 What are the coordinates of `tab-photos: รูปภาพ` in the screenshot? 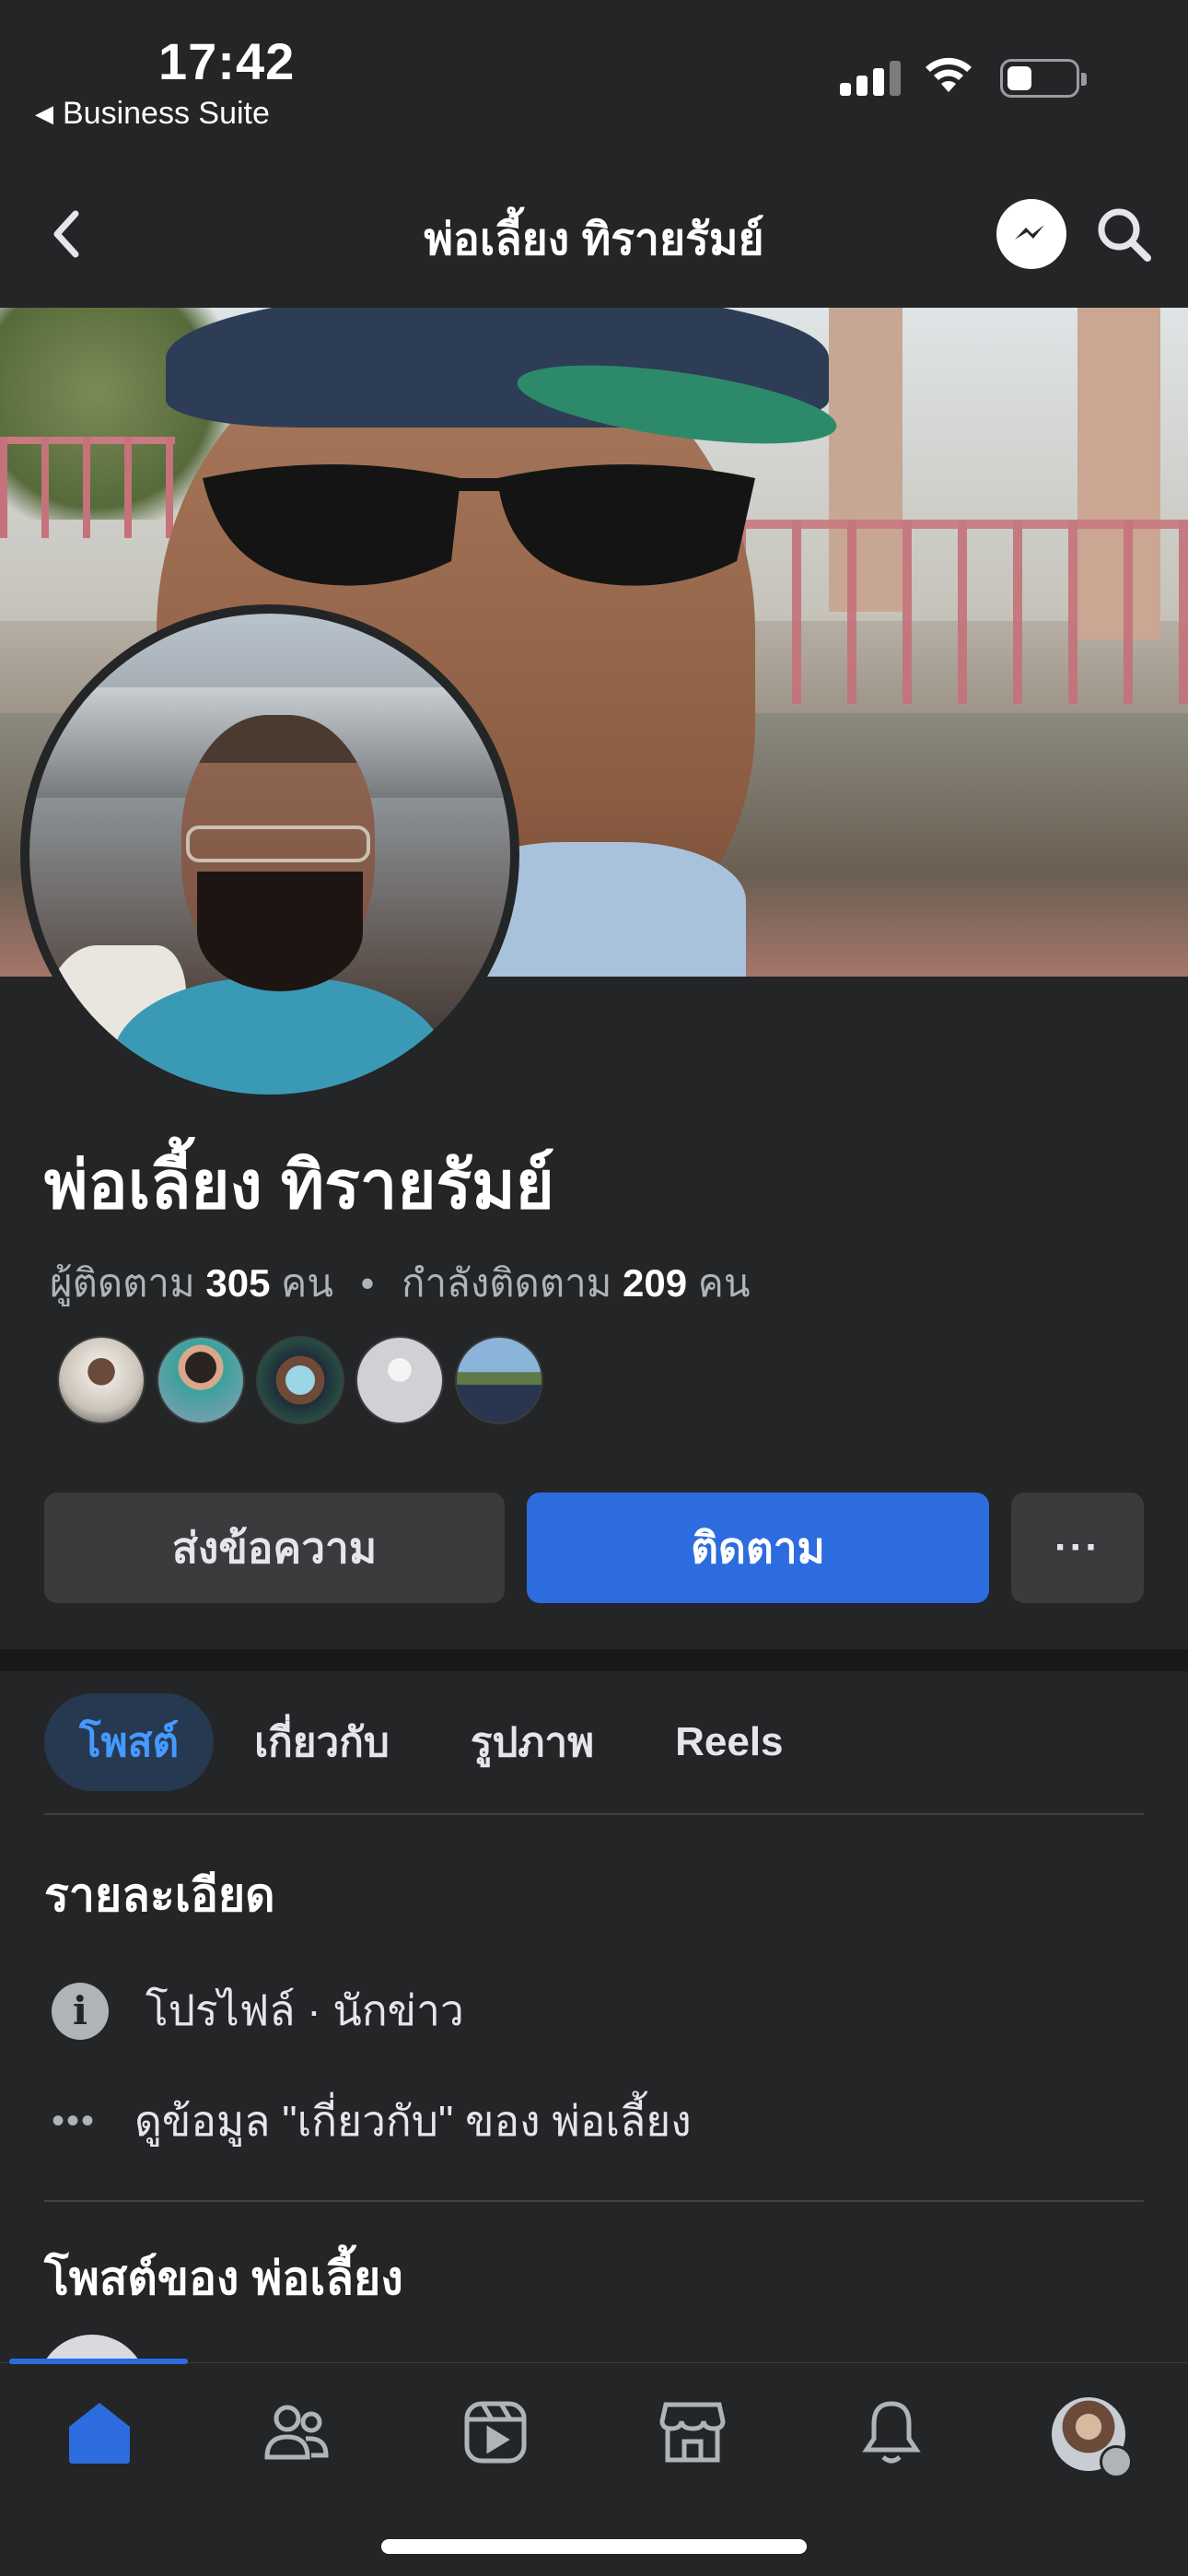 It's located at (532, 1742).